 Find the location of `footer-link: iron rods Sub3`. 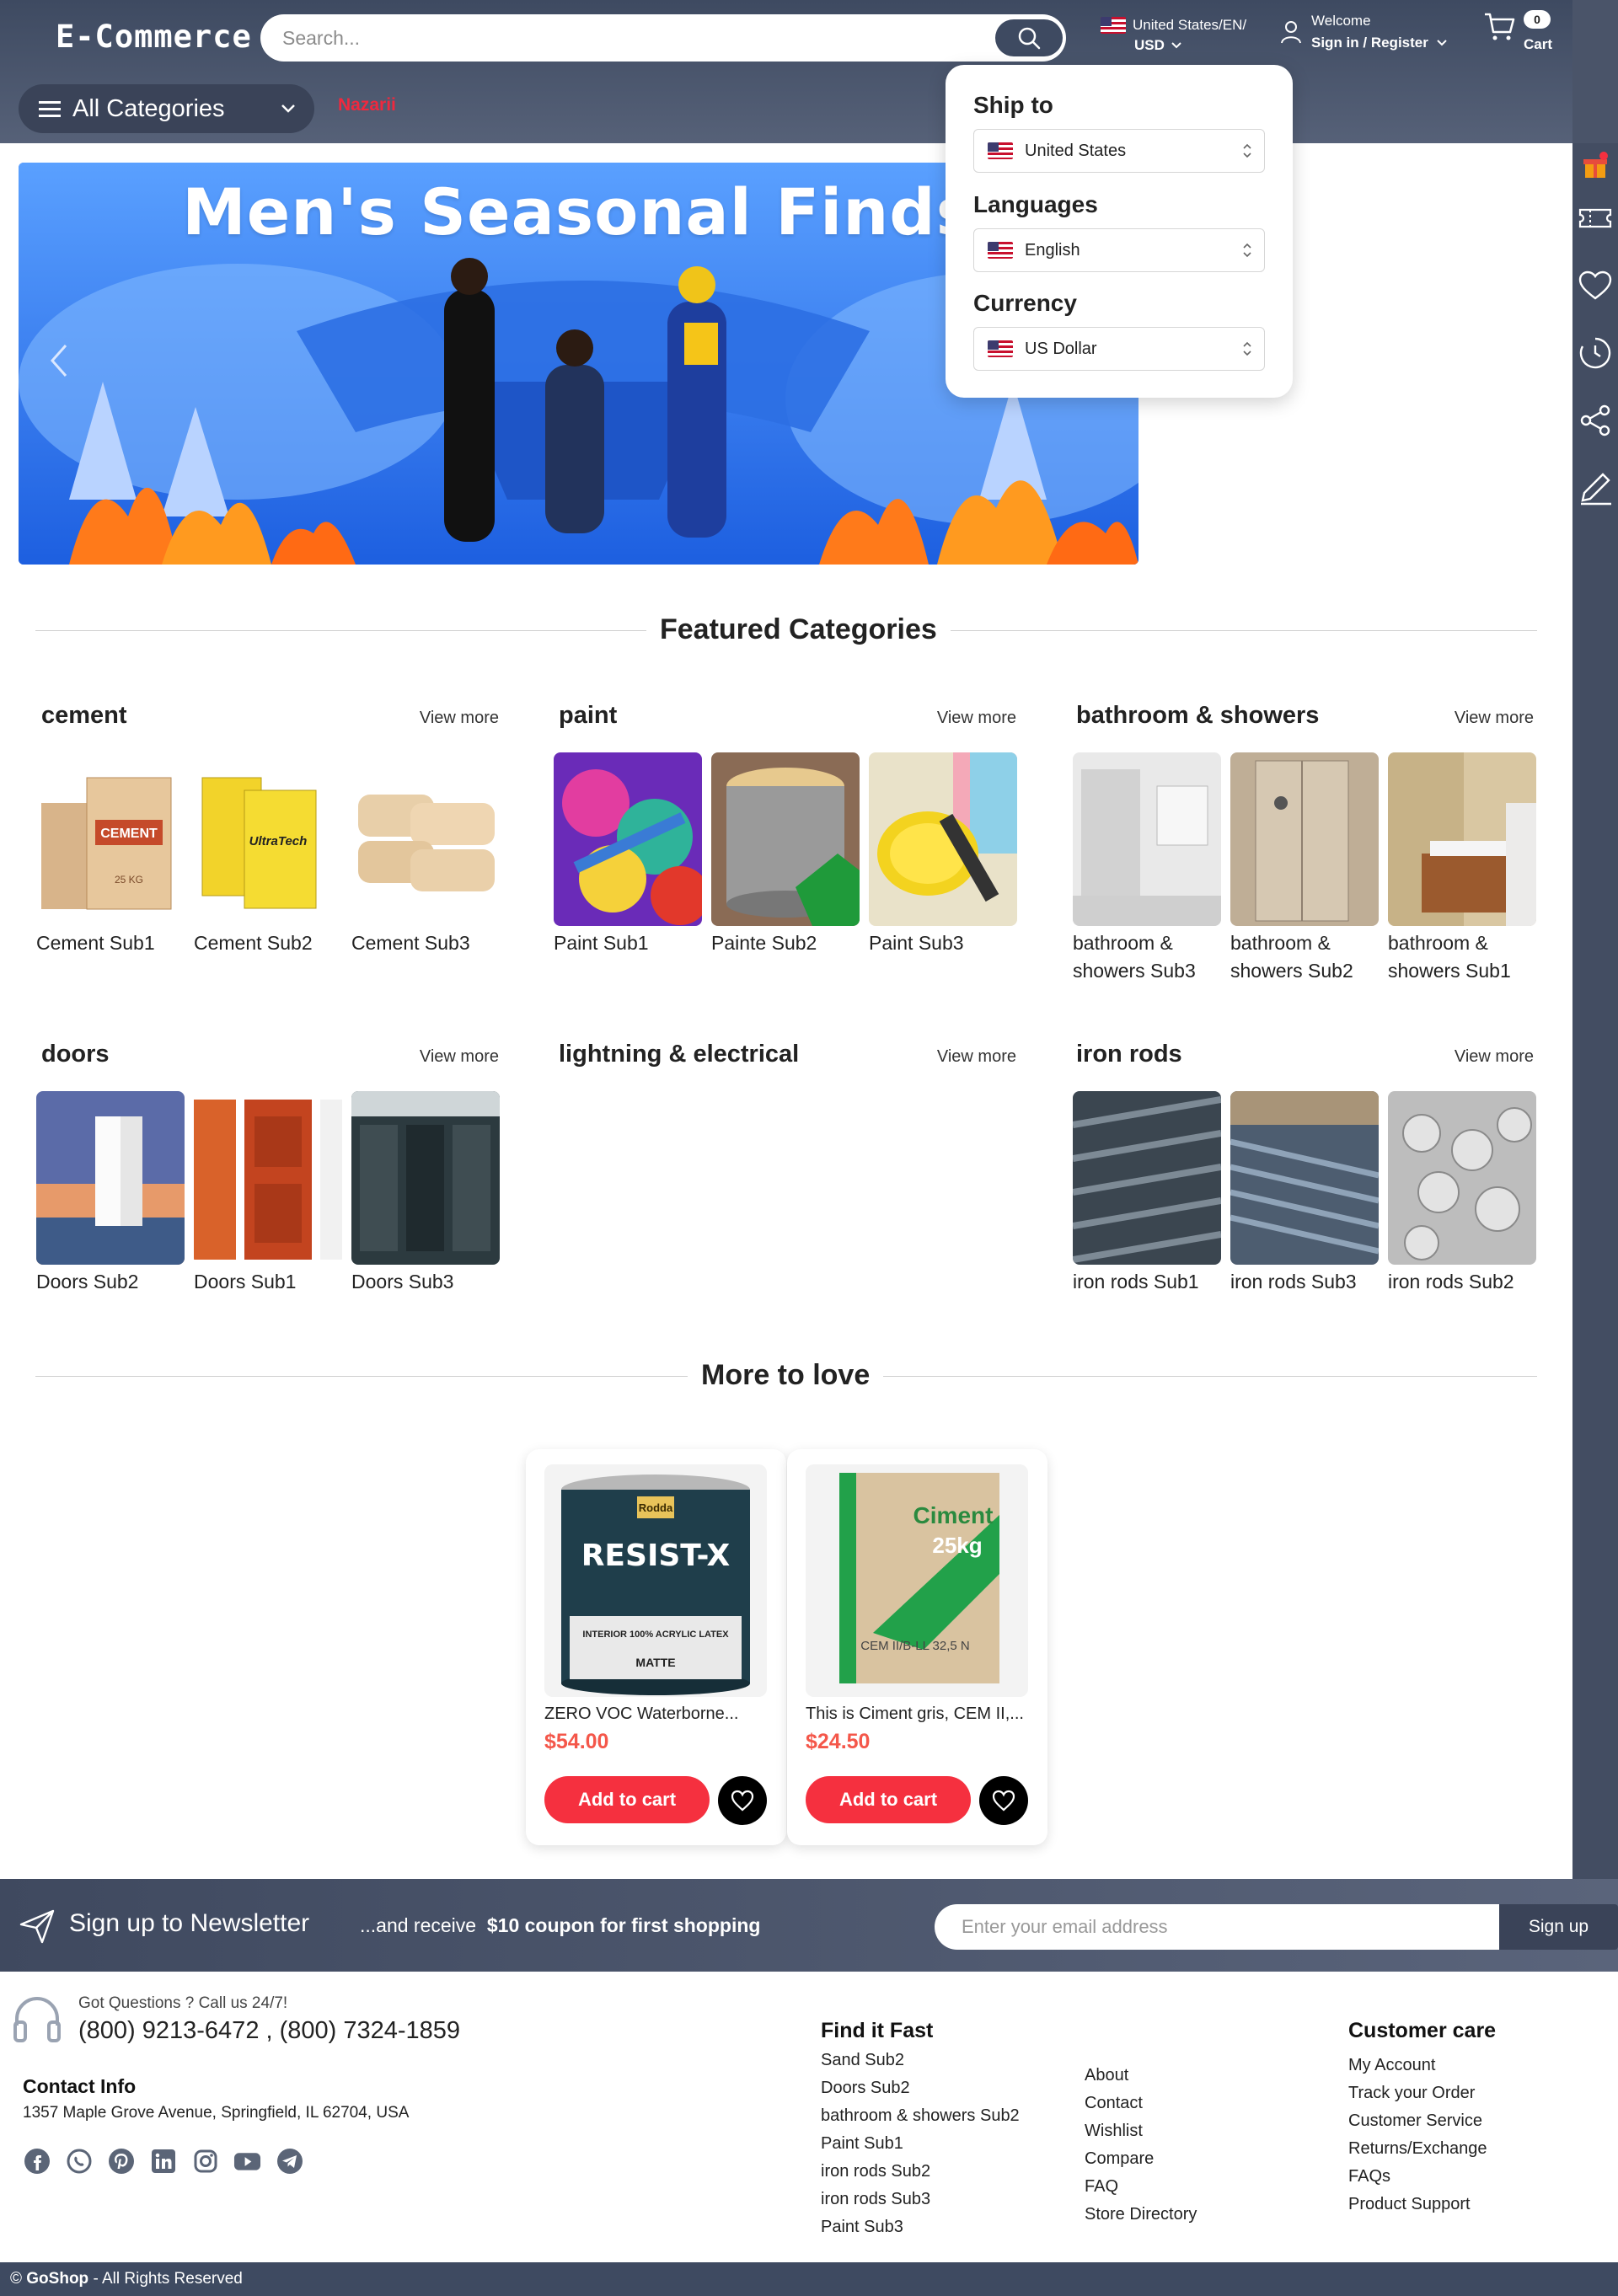

footer-link: iron rods Sub3 is located at coordinates (920, 2199).